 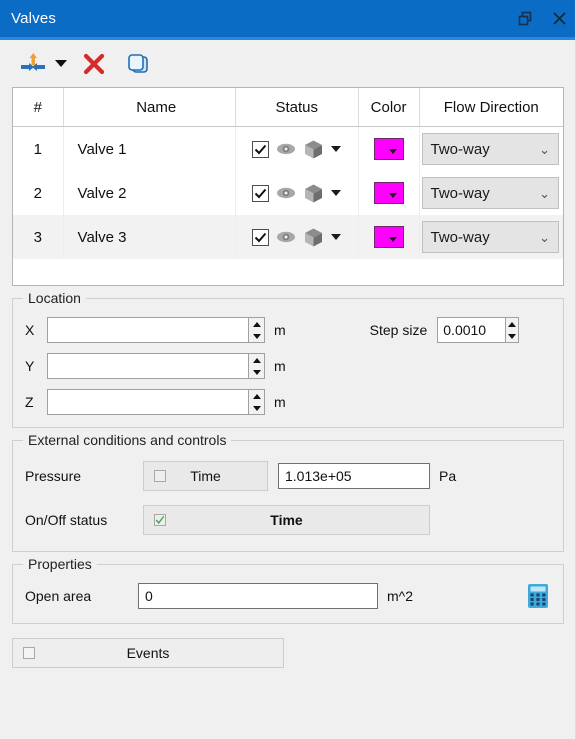 I want to click on y-step-up-icon, so click(x=256, y=360).